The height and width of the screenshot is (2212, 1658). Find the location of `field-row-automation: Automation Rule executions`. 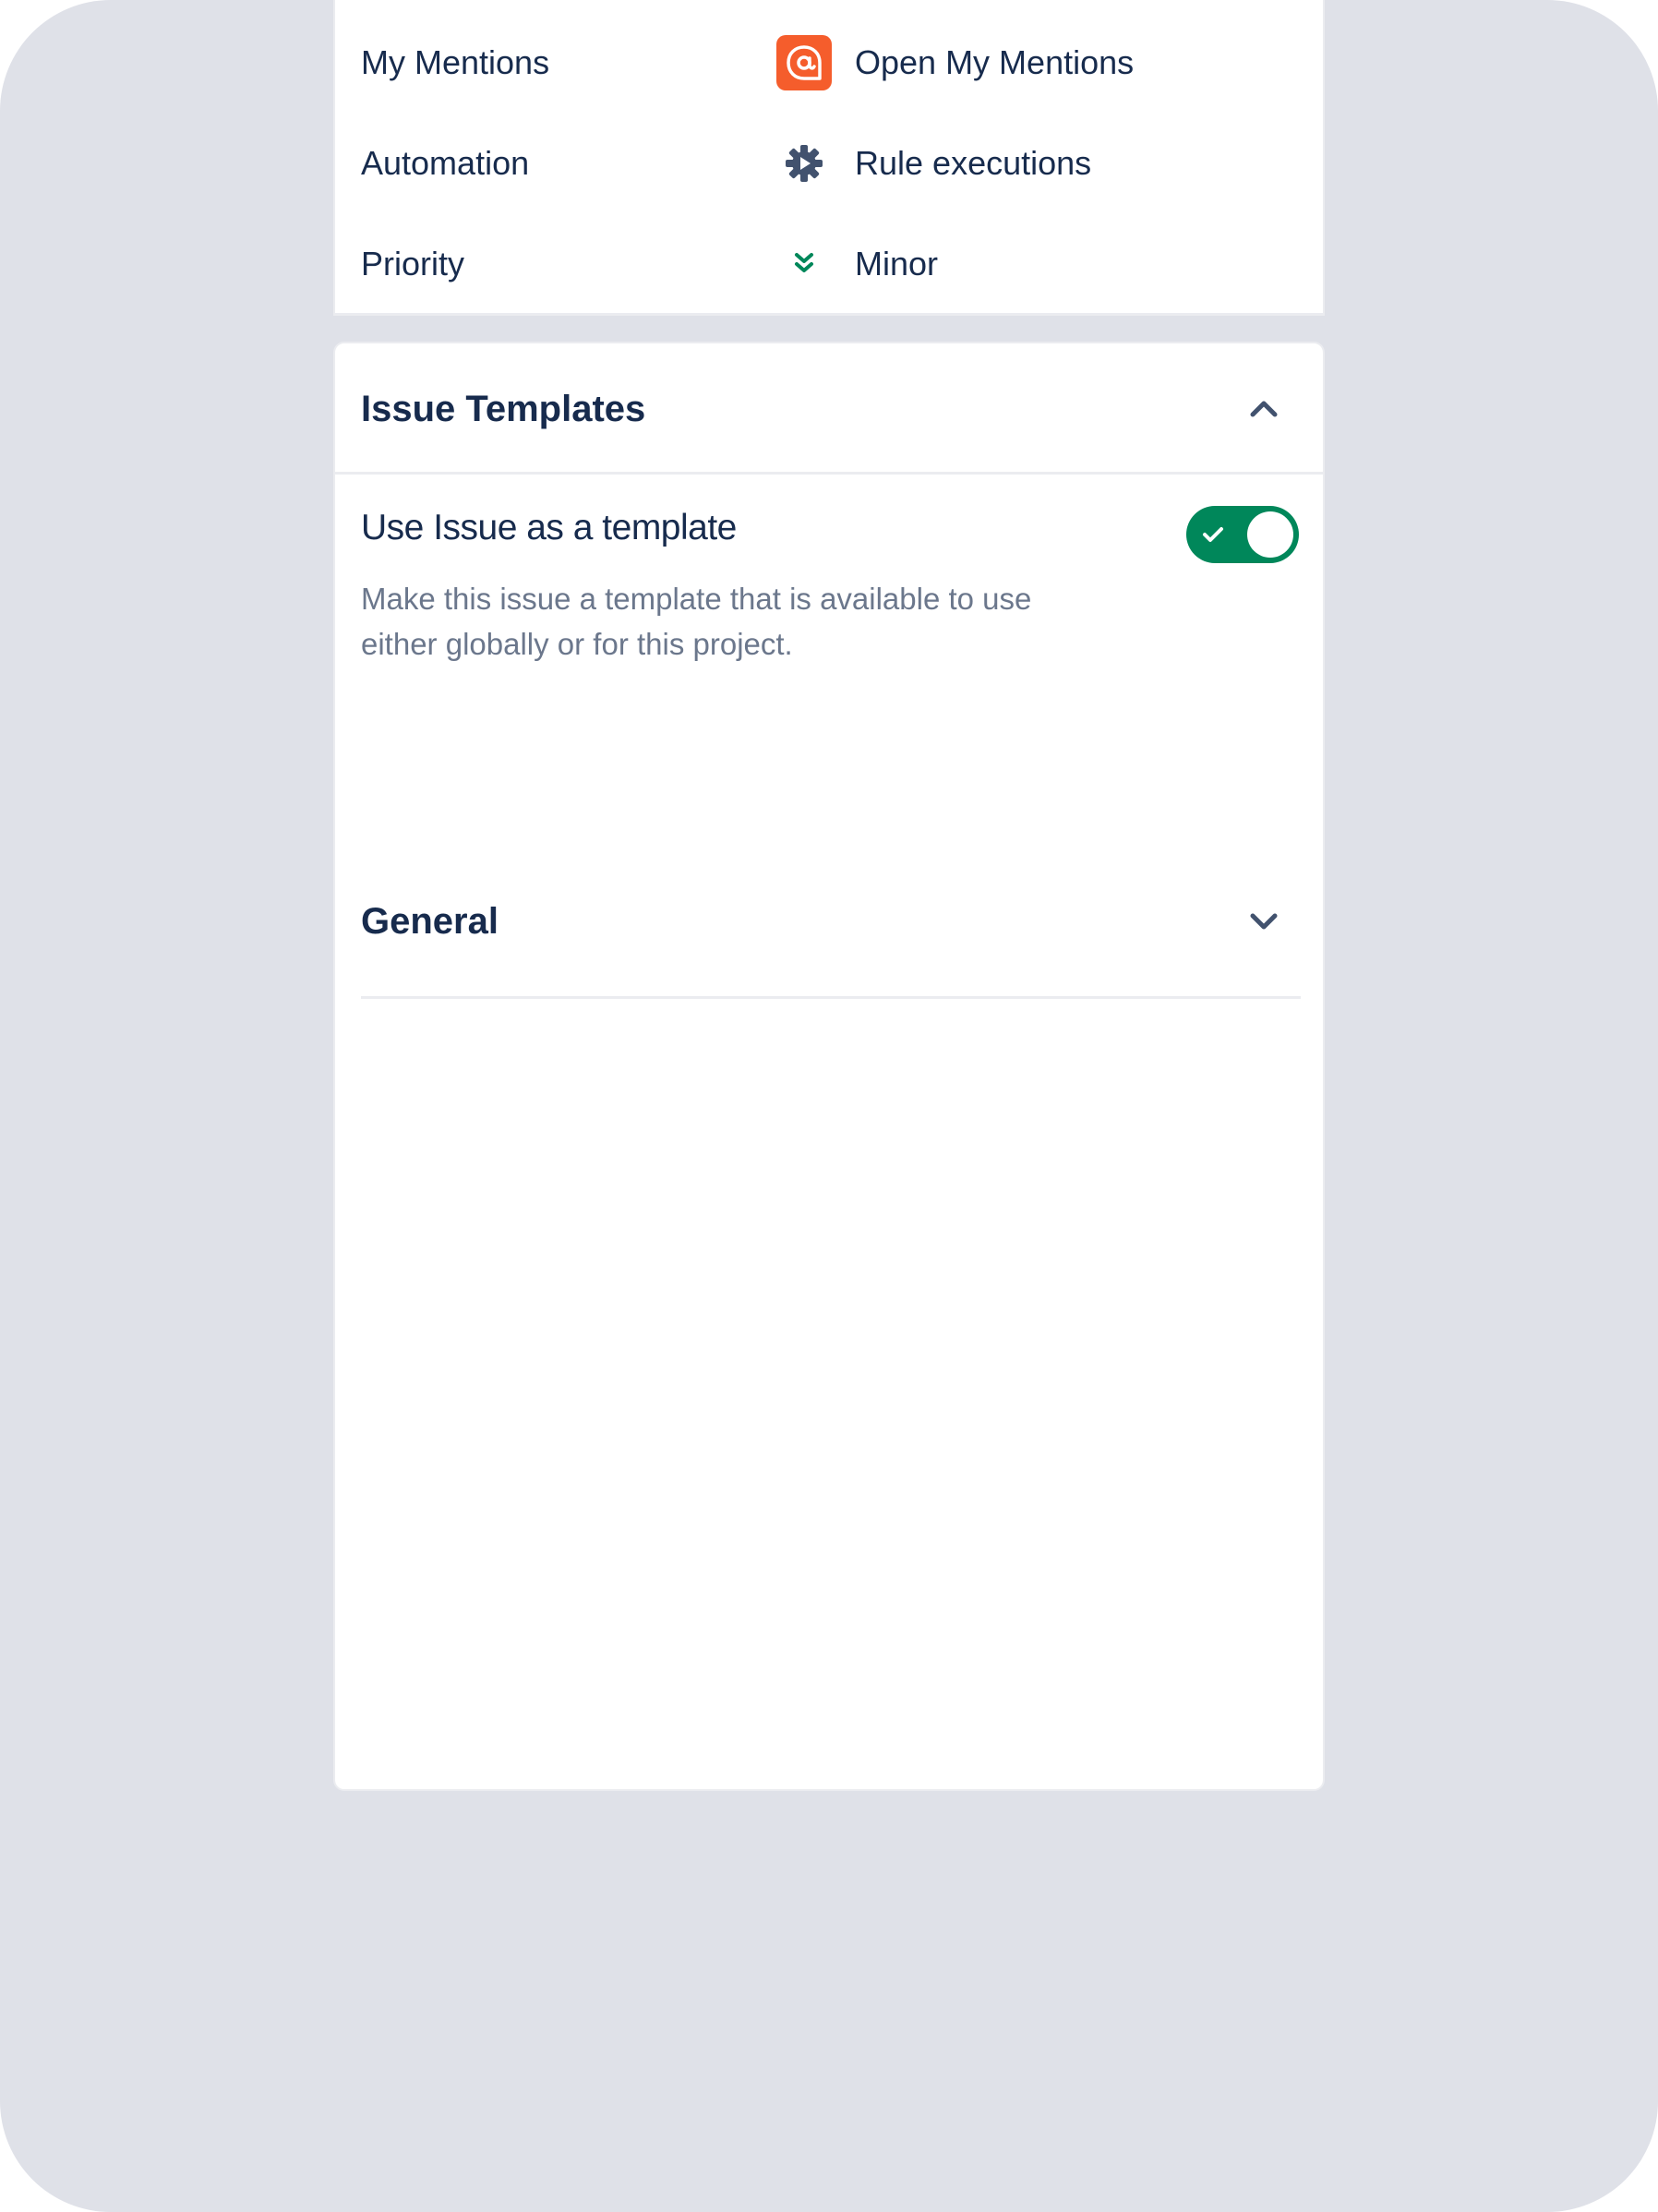

field-row-automation: Automation Rule executions is located at coordinates (829, 163).